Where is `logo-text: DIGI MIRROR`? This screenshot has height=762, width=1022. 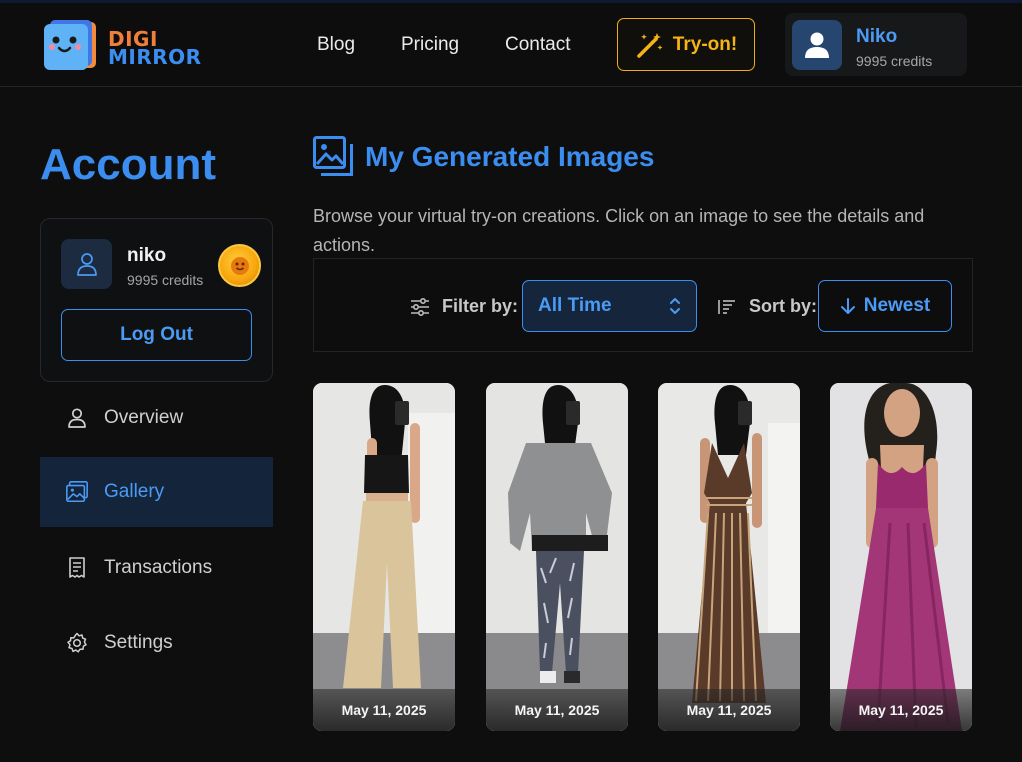 logo-text: DIGI MIRROR is located at coordinates (155, 49).